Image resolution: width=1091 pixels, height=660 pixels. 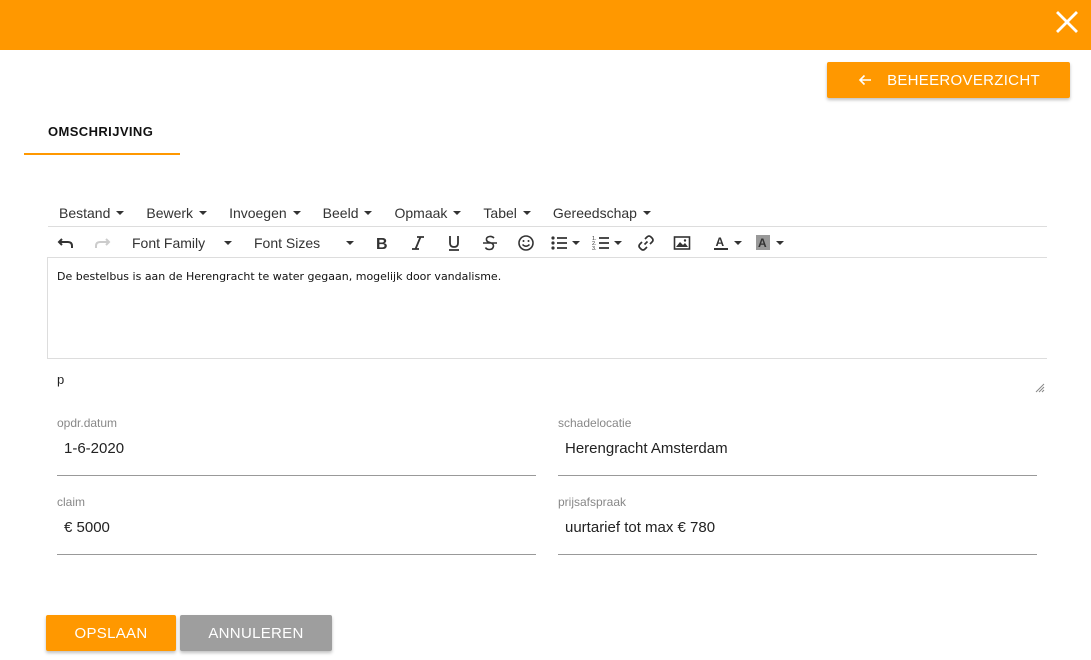 I want to click on bullet-list-button, so click(x=565, y=242).